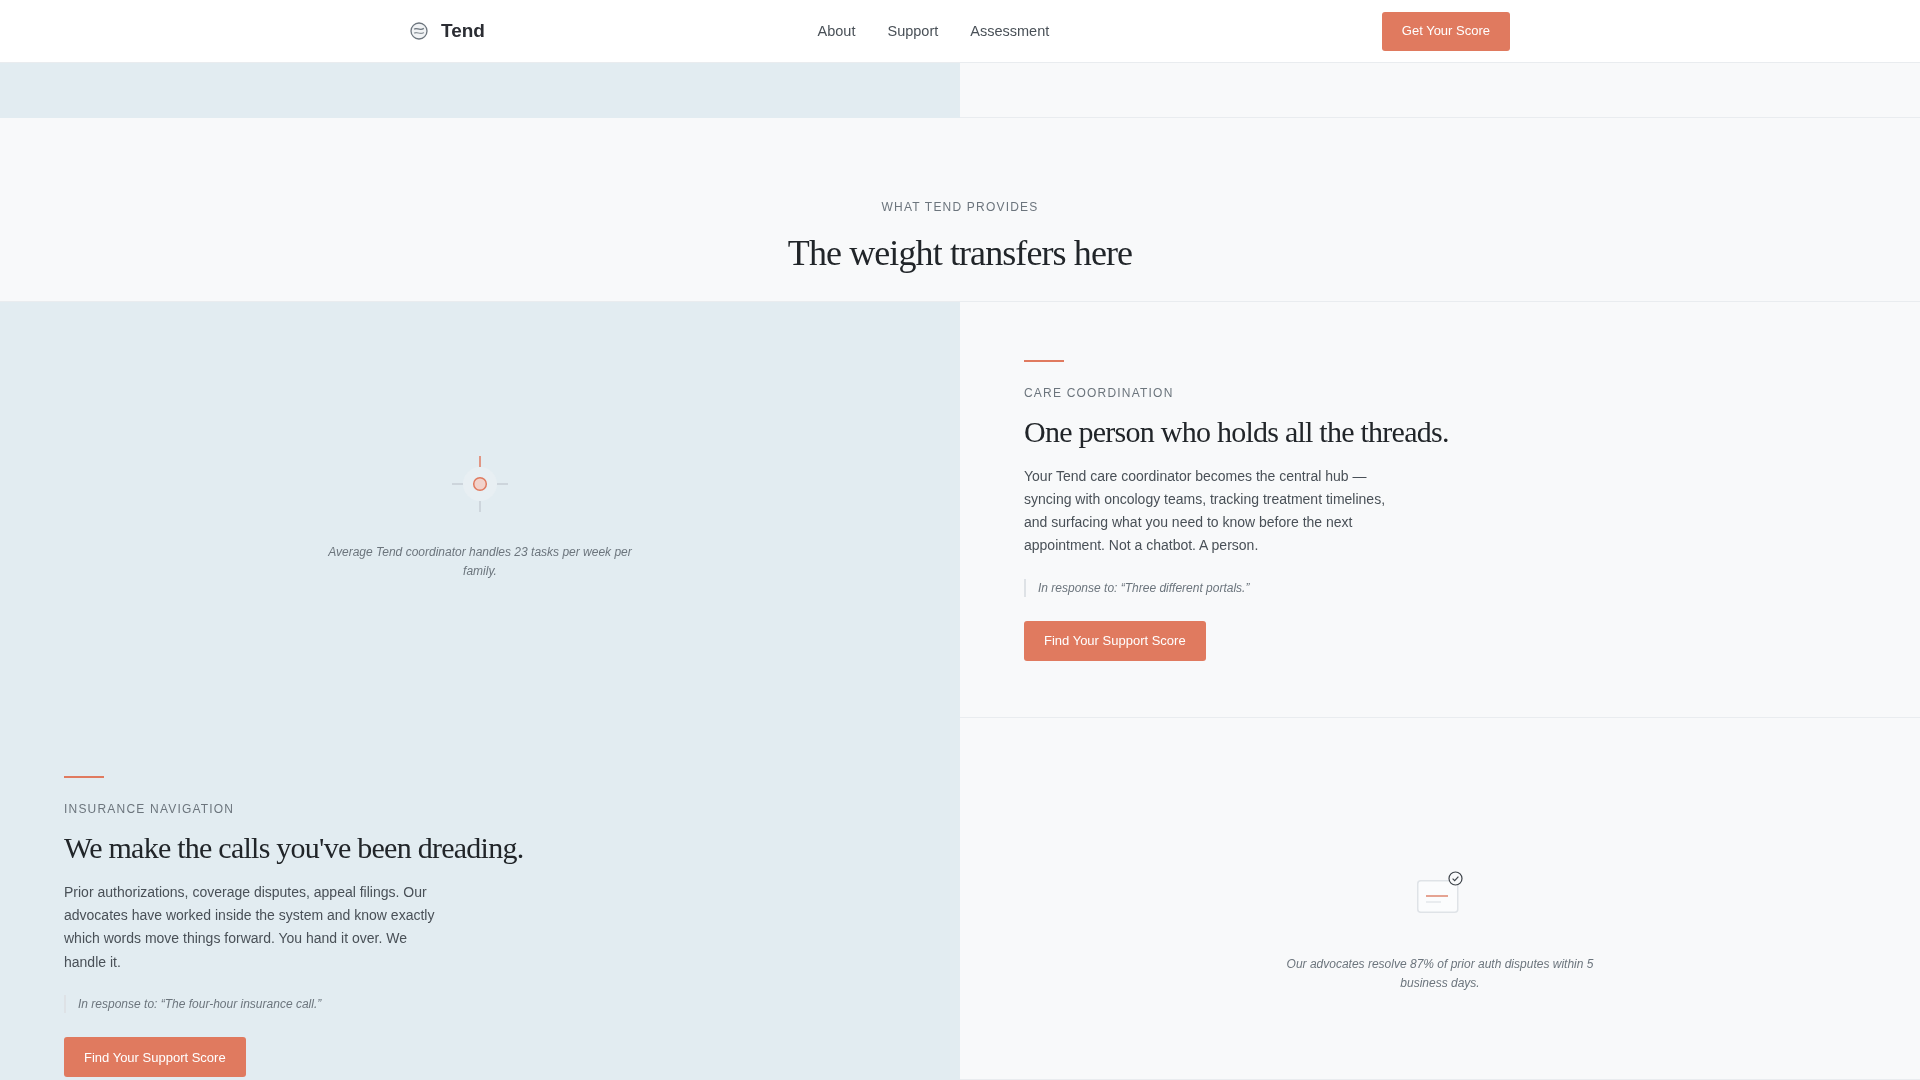  I want to click on nav-link: About, so click(836, 31).